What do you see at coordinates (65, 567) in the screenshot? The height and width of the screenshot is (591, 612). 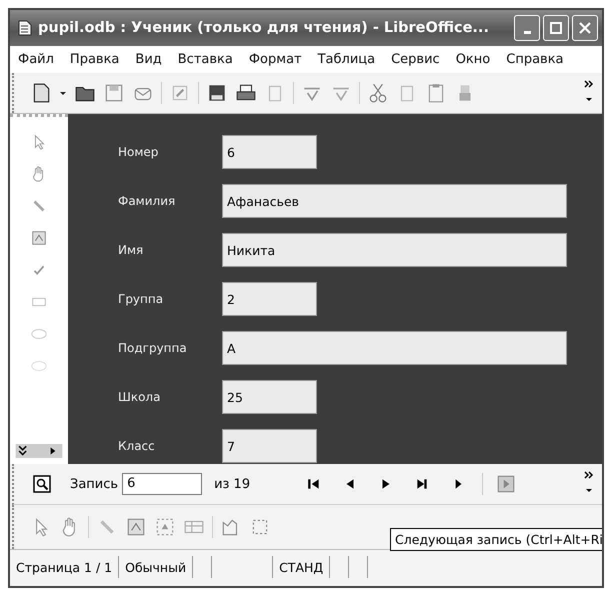 I see `page-status: Страница 1 / 1` at bounding box center [65, 567].